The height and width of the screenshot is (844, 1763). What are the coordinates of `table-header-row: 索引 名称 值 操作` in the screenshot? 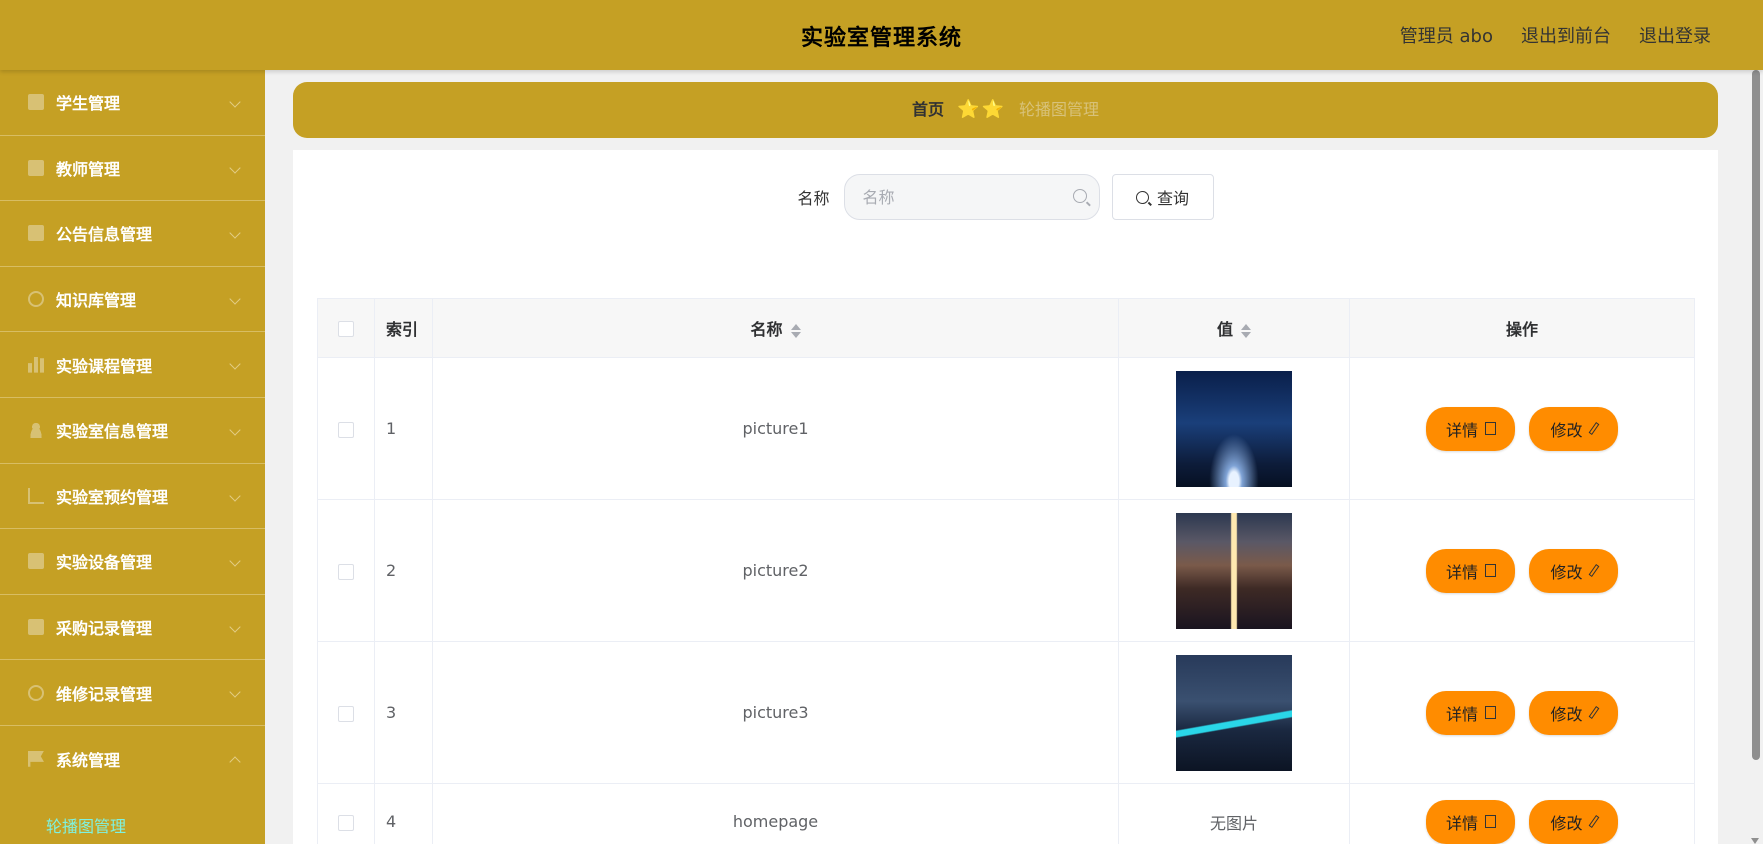 It's located at (1006, 328).